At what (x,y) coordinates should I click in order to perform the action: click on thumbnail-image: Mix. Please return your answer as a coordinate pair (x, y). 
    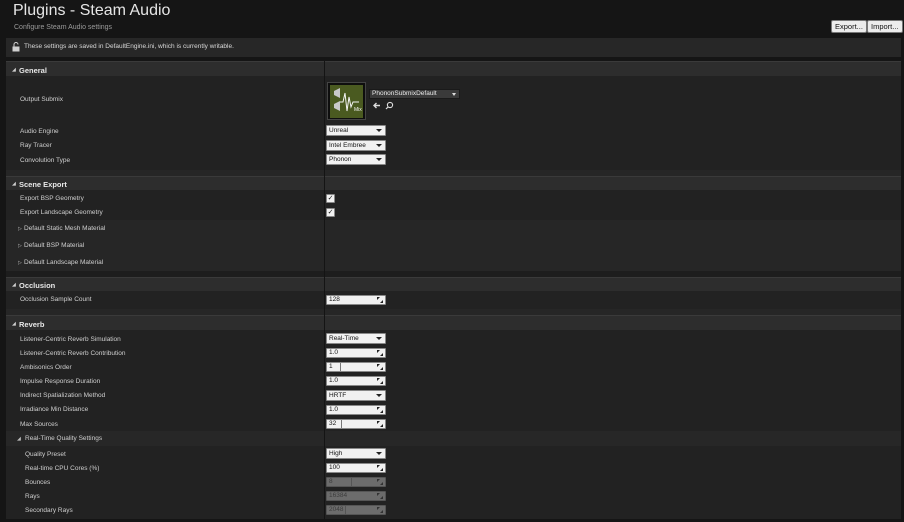
    Looking at the image, I should click on (346, 101).